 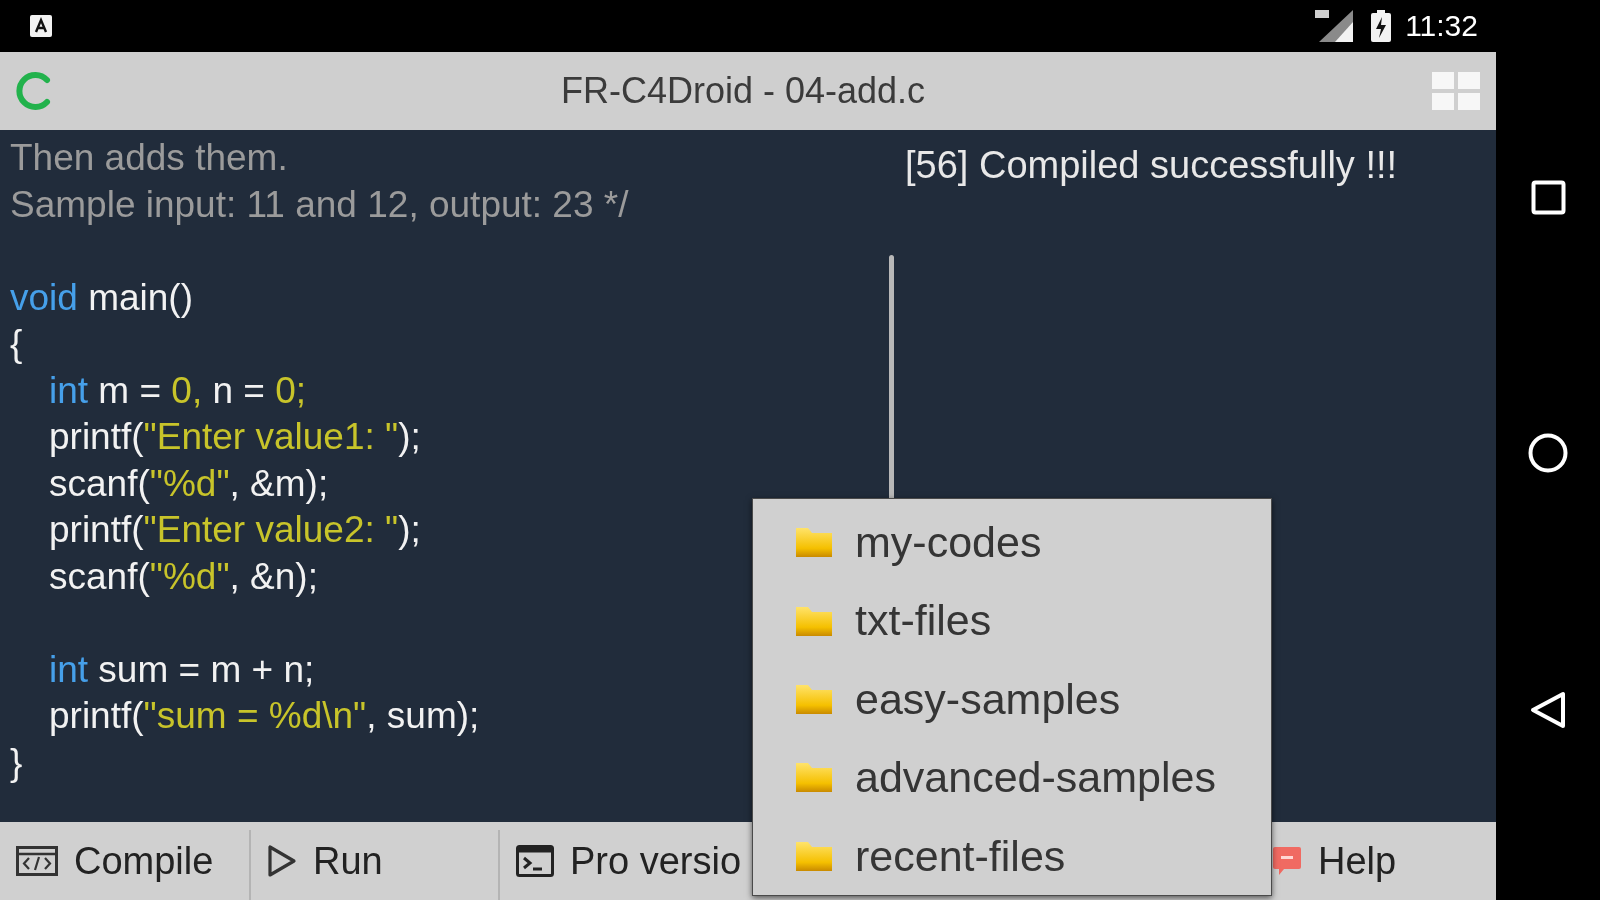 What do you see at coordinates (16, 344) in the screenshot?
I see `code-line: {` at bounding box center [16, 344].